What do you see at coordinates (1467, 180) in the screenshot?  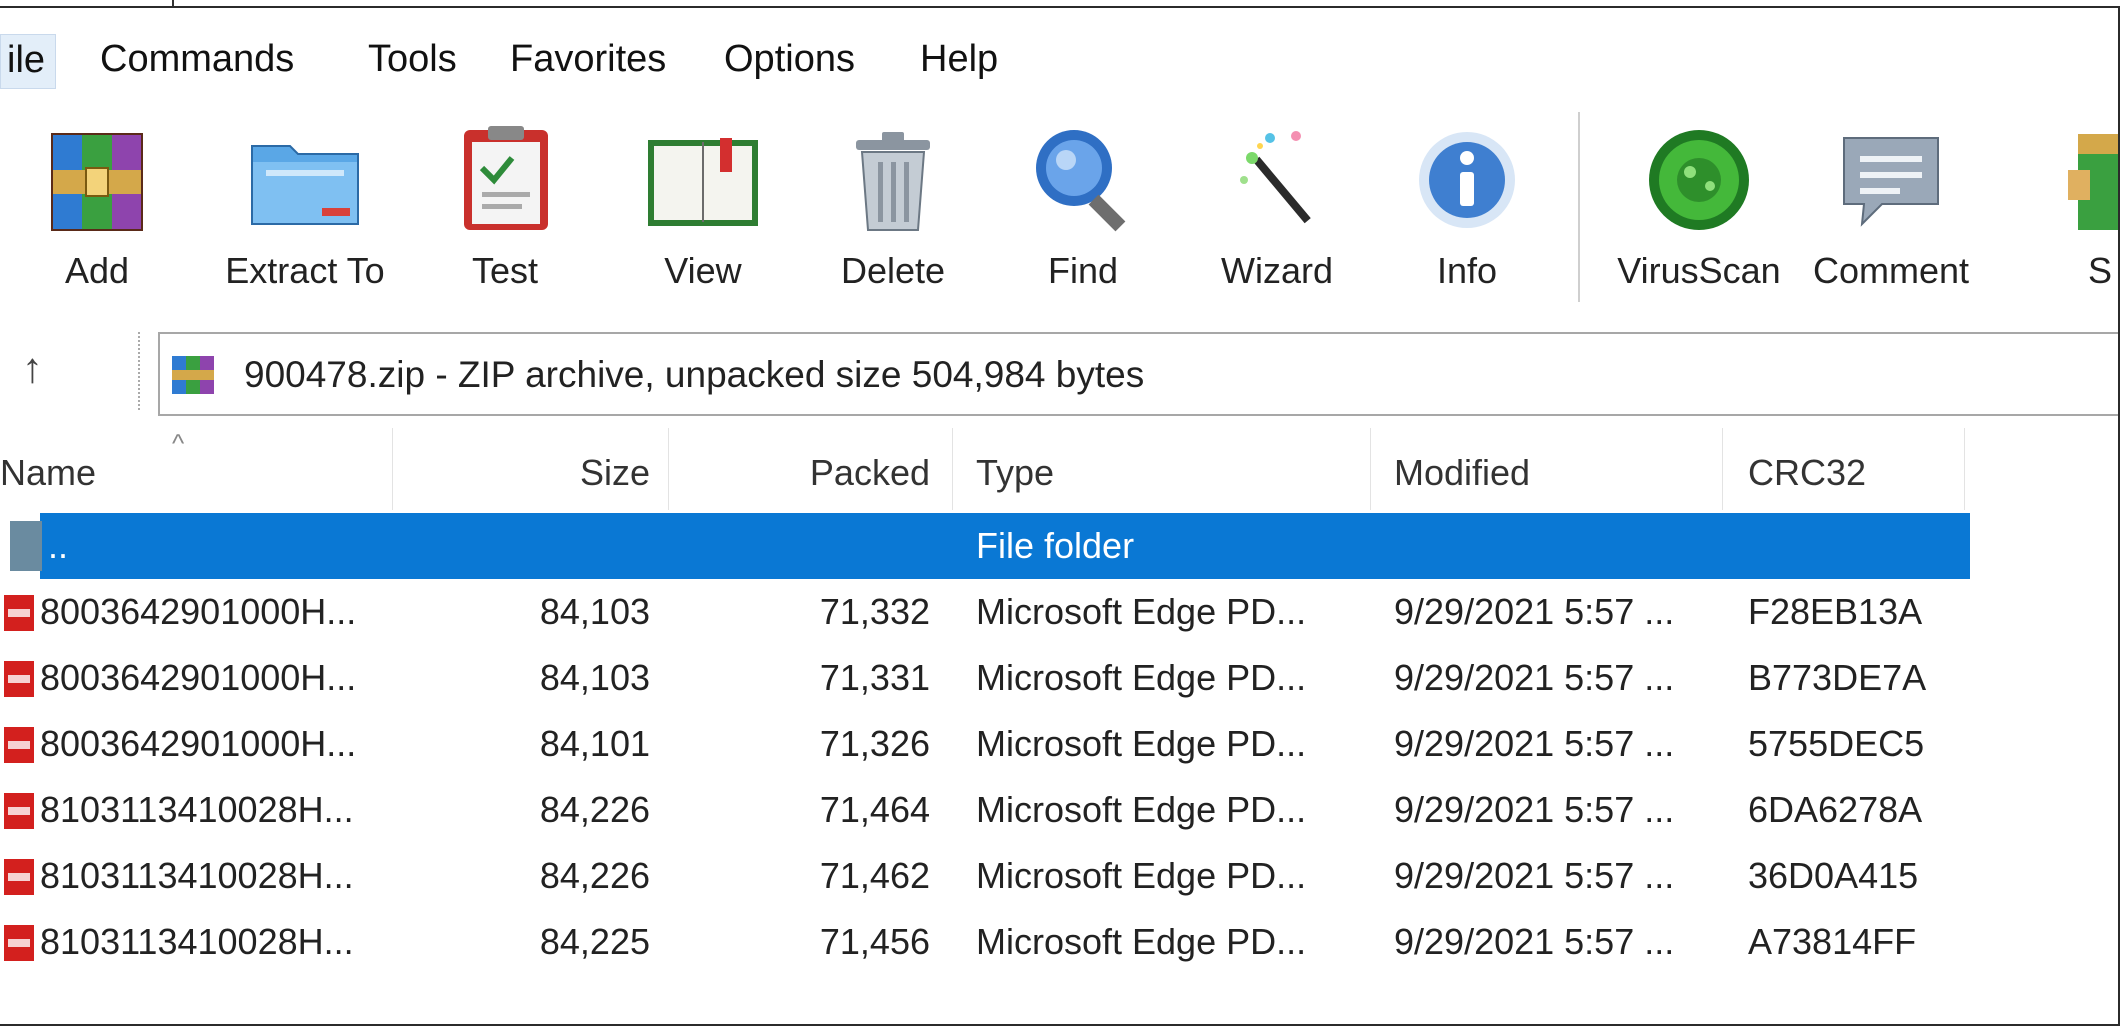 I see `info-icon` at bounding box center [1467, 180].